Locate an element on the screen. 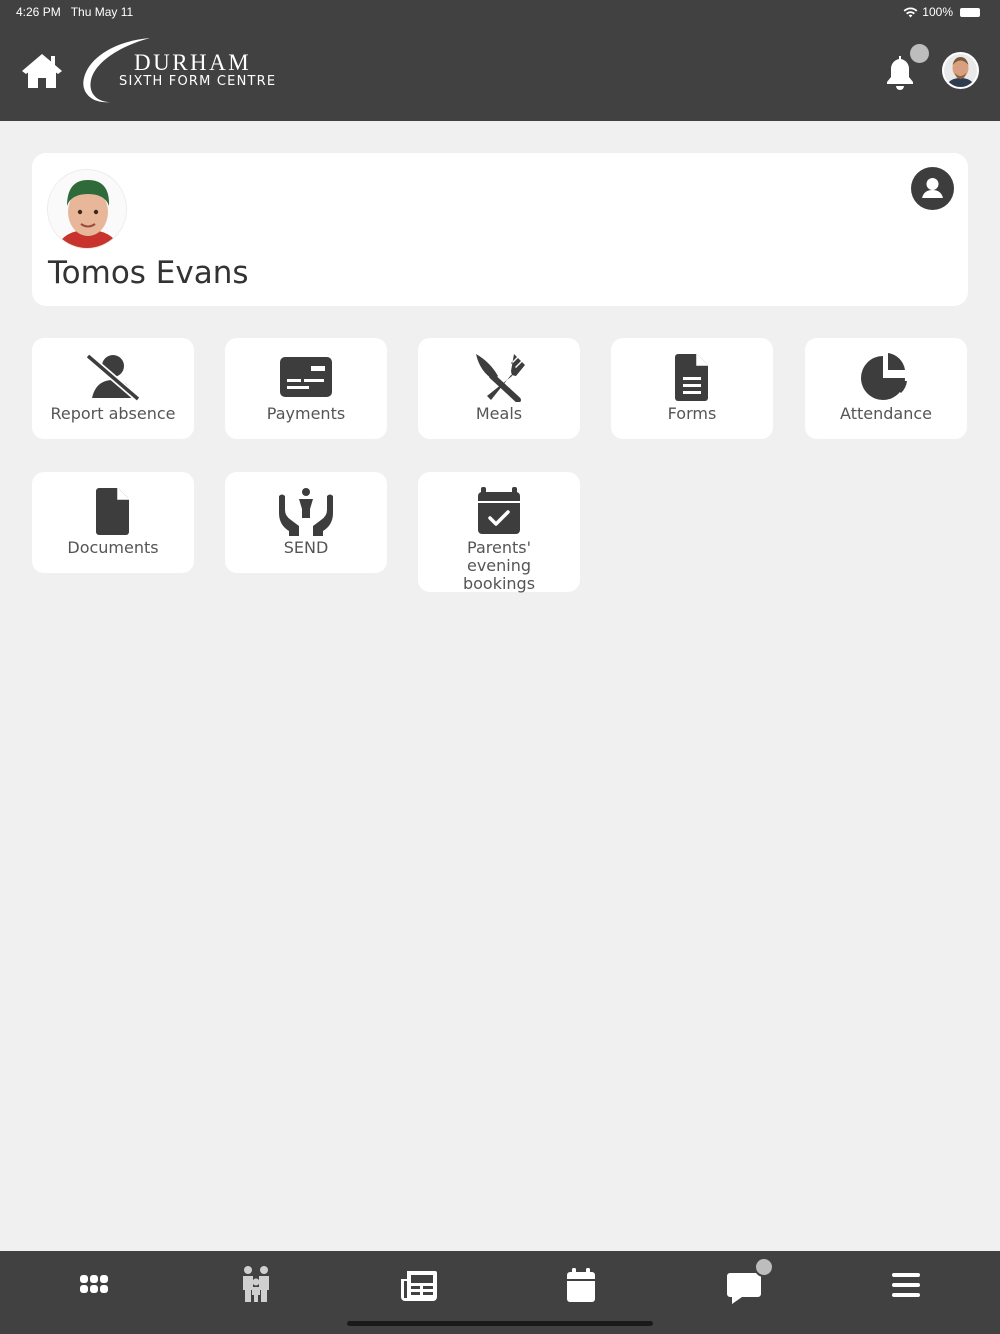  status-right: 100% is located at coordinates (941, 12).